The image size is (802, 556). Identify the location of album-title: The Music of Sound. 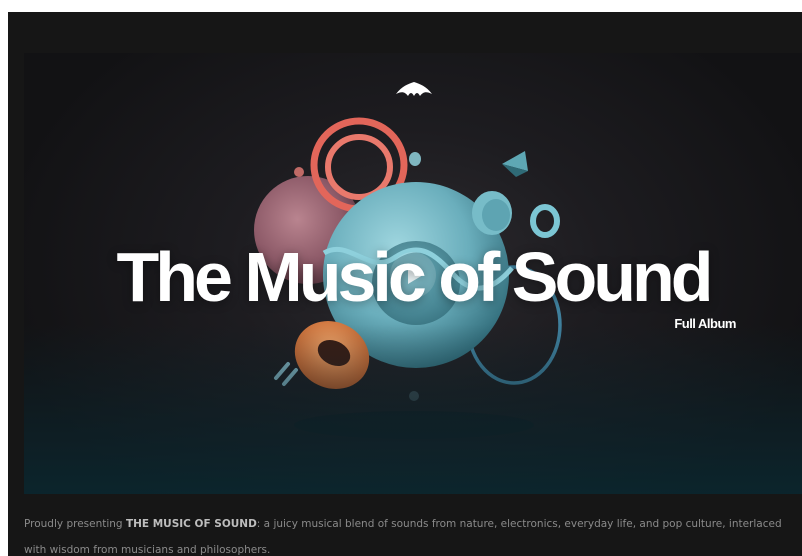
(415, 277).